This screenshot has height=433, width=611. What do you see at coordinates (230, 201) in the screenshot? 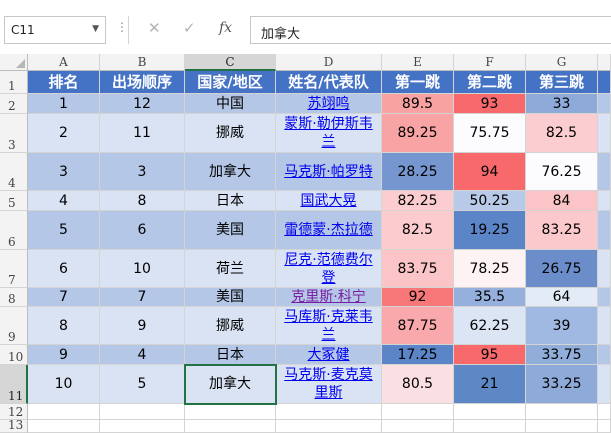
I see `table-cell: 日本` at bounding box center [230, 201].